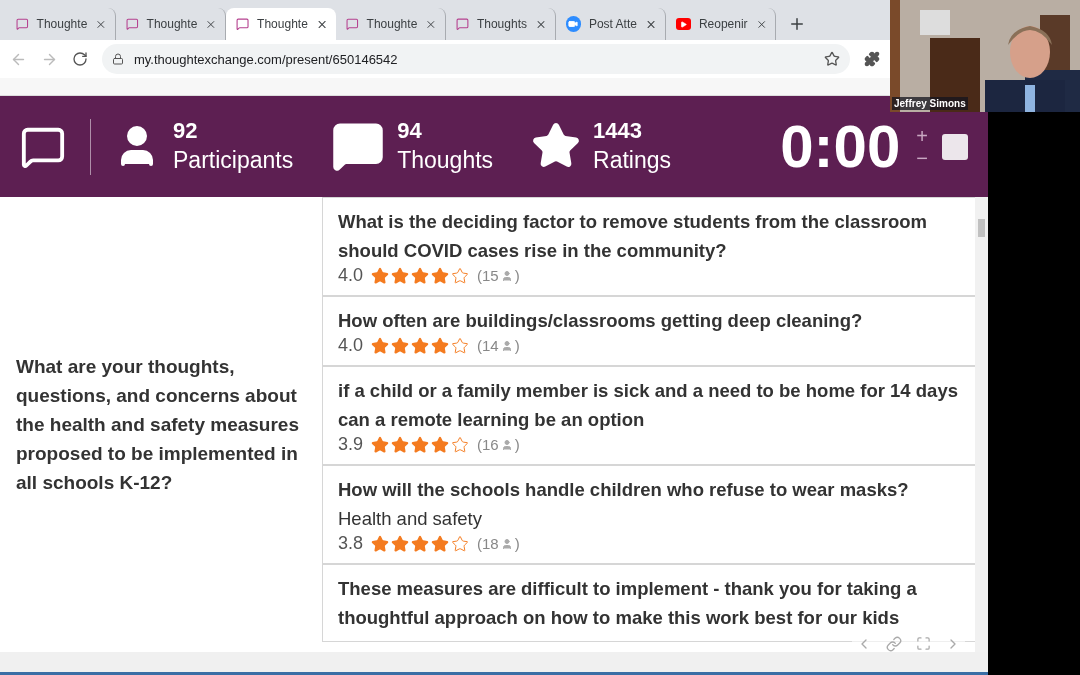 This screenshot has height=675, width=1080. What do you see at coordinates (351, 444) in the screenshot?
I see `rating-value: 3.9` at bounding box center [351, 444].